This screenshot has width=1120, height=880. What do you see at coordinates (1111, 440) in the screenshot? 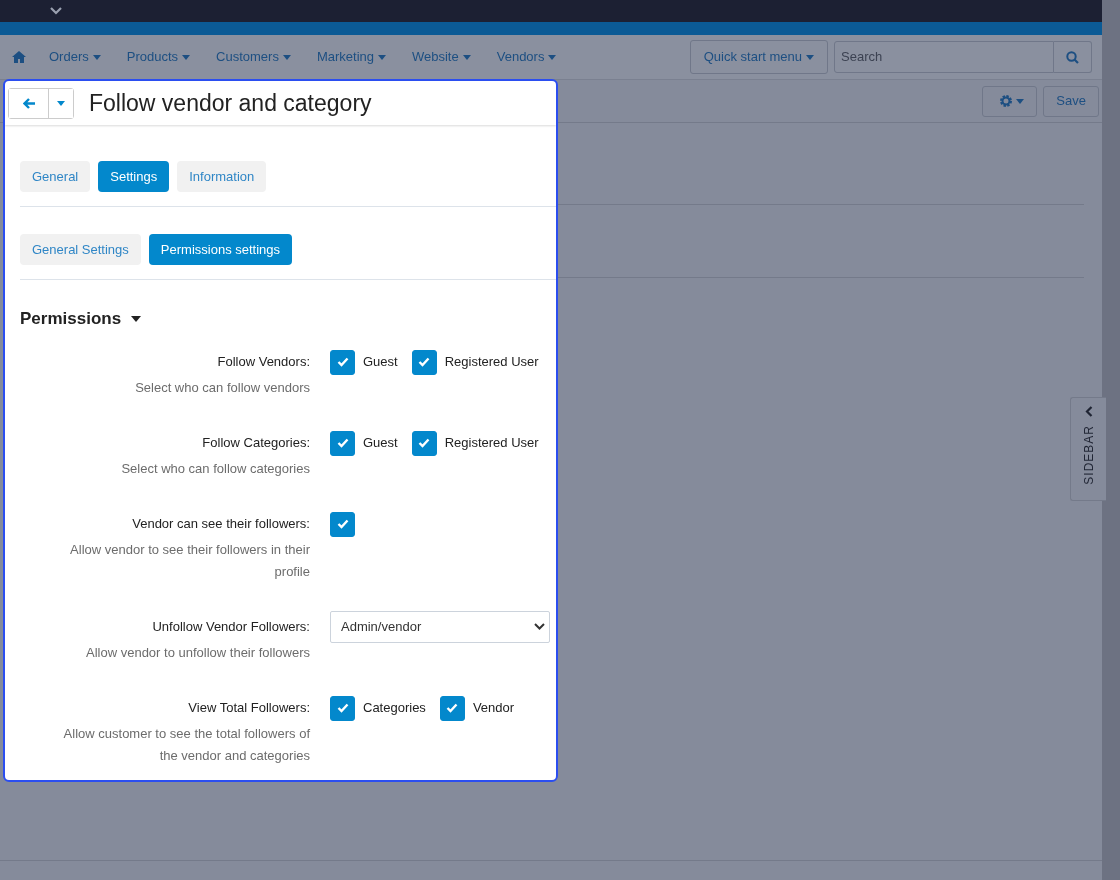
I see `scrollbar` at bounding box center [1111, 440].